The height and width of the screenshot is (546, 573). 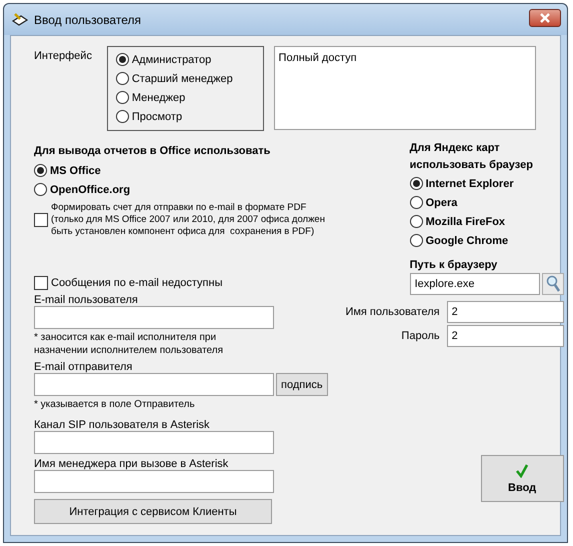 I want to click on pencil-icon, so click(x=20, y=19).